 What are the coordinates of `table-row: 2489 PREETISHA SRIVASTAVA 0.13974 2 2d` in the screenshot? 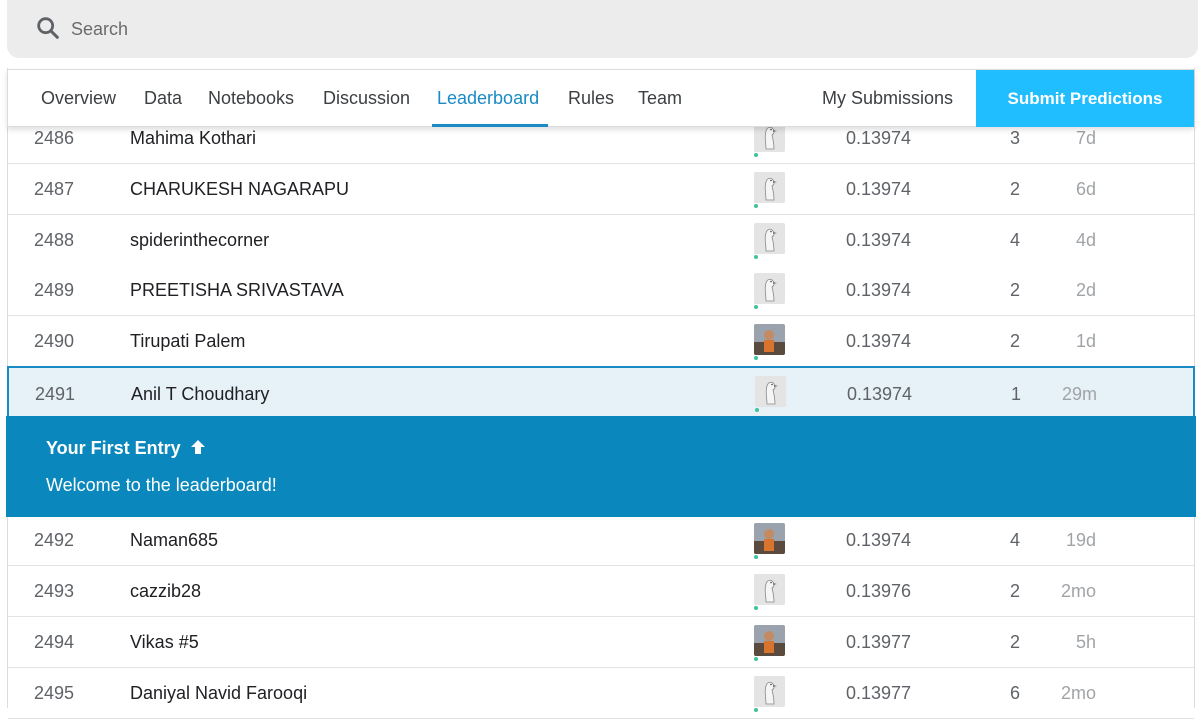 It's located at (601, 290).